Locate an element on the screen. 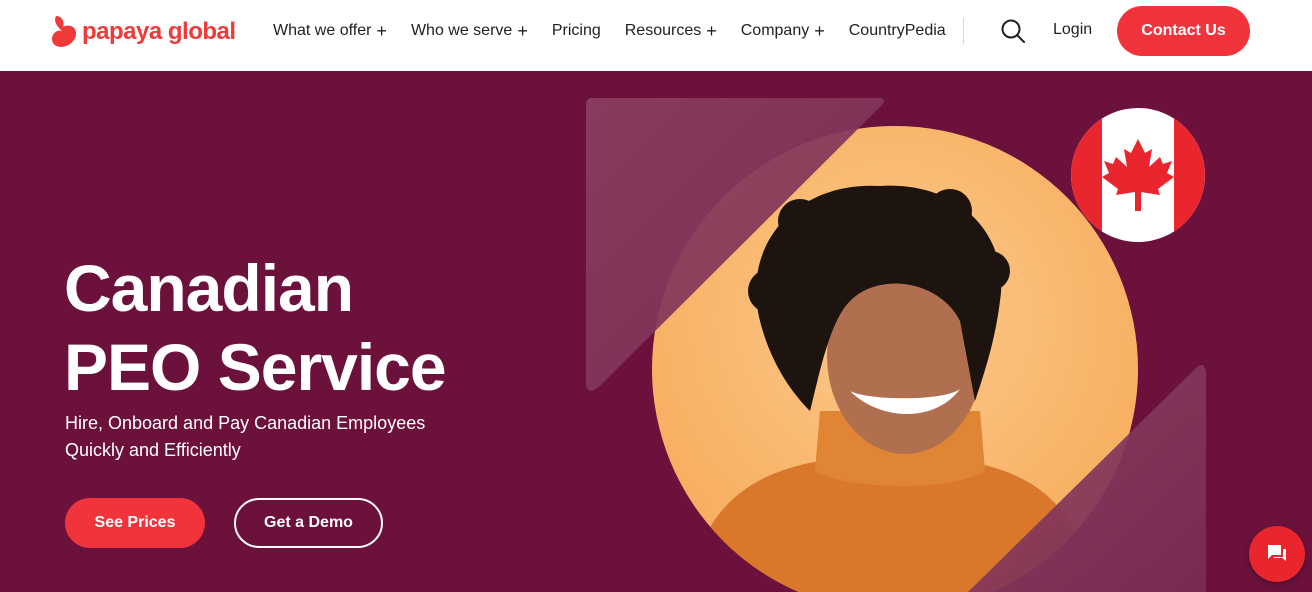 The image size is (1312, 592). nav-item-who-we-serve: Who we serve + is located at coordinates (469, 31).